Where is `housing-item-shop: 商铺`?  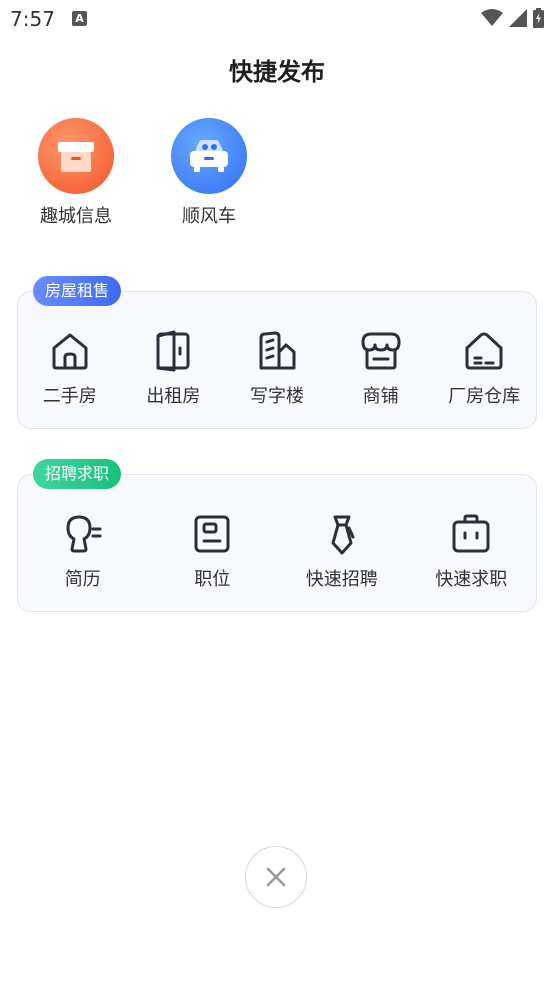 housing-item-shop: 商铺 is located at coordinates (381, 369).